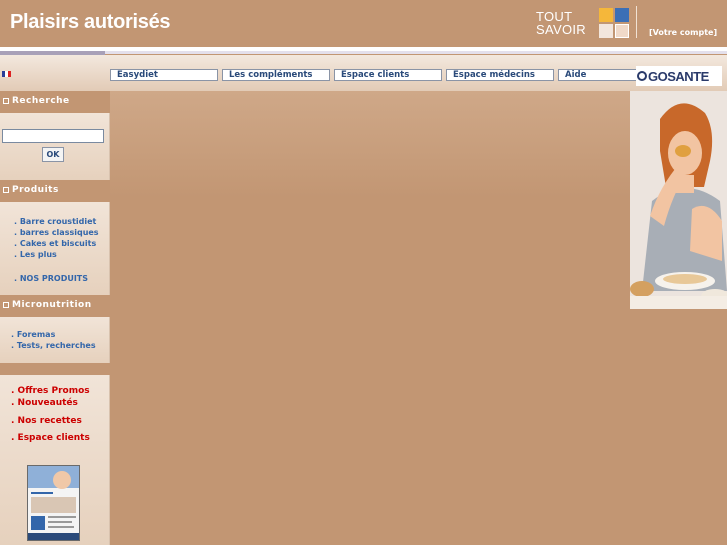 The height and width of the screenshot is (545, 727). What do you see at coordinates (33, 334) in the screenshot?
I see `micro-link-foremas: . Foremas` at bounding box center [33, 334].